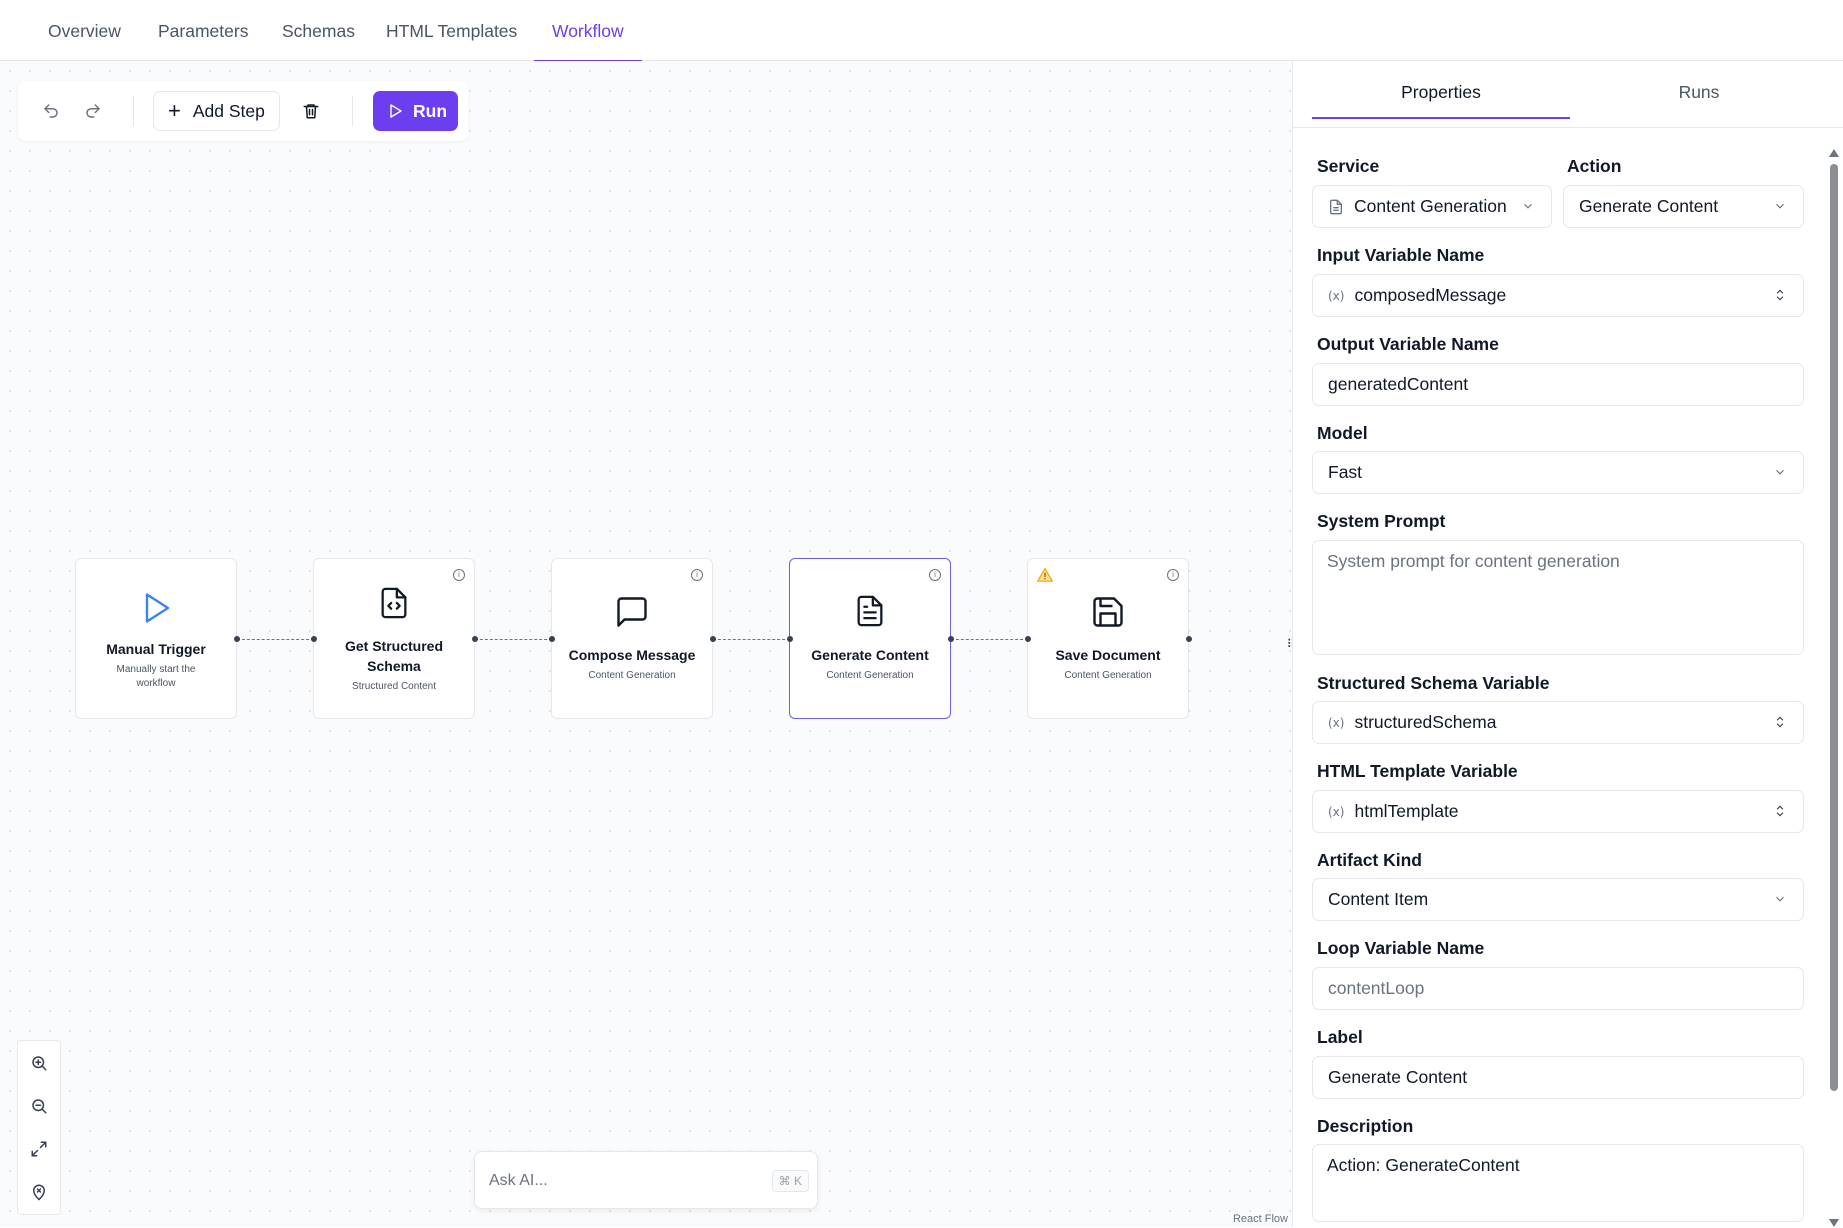 The image size is (1843, 1228). I want to click on trash-icon, so click(311, 111).